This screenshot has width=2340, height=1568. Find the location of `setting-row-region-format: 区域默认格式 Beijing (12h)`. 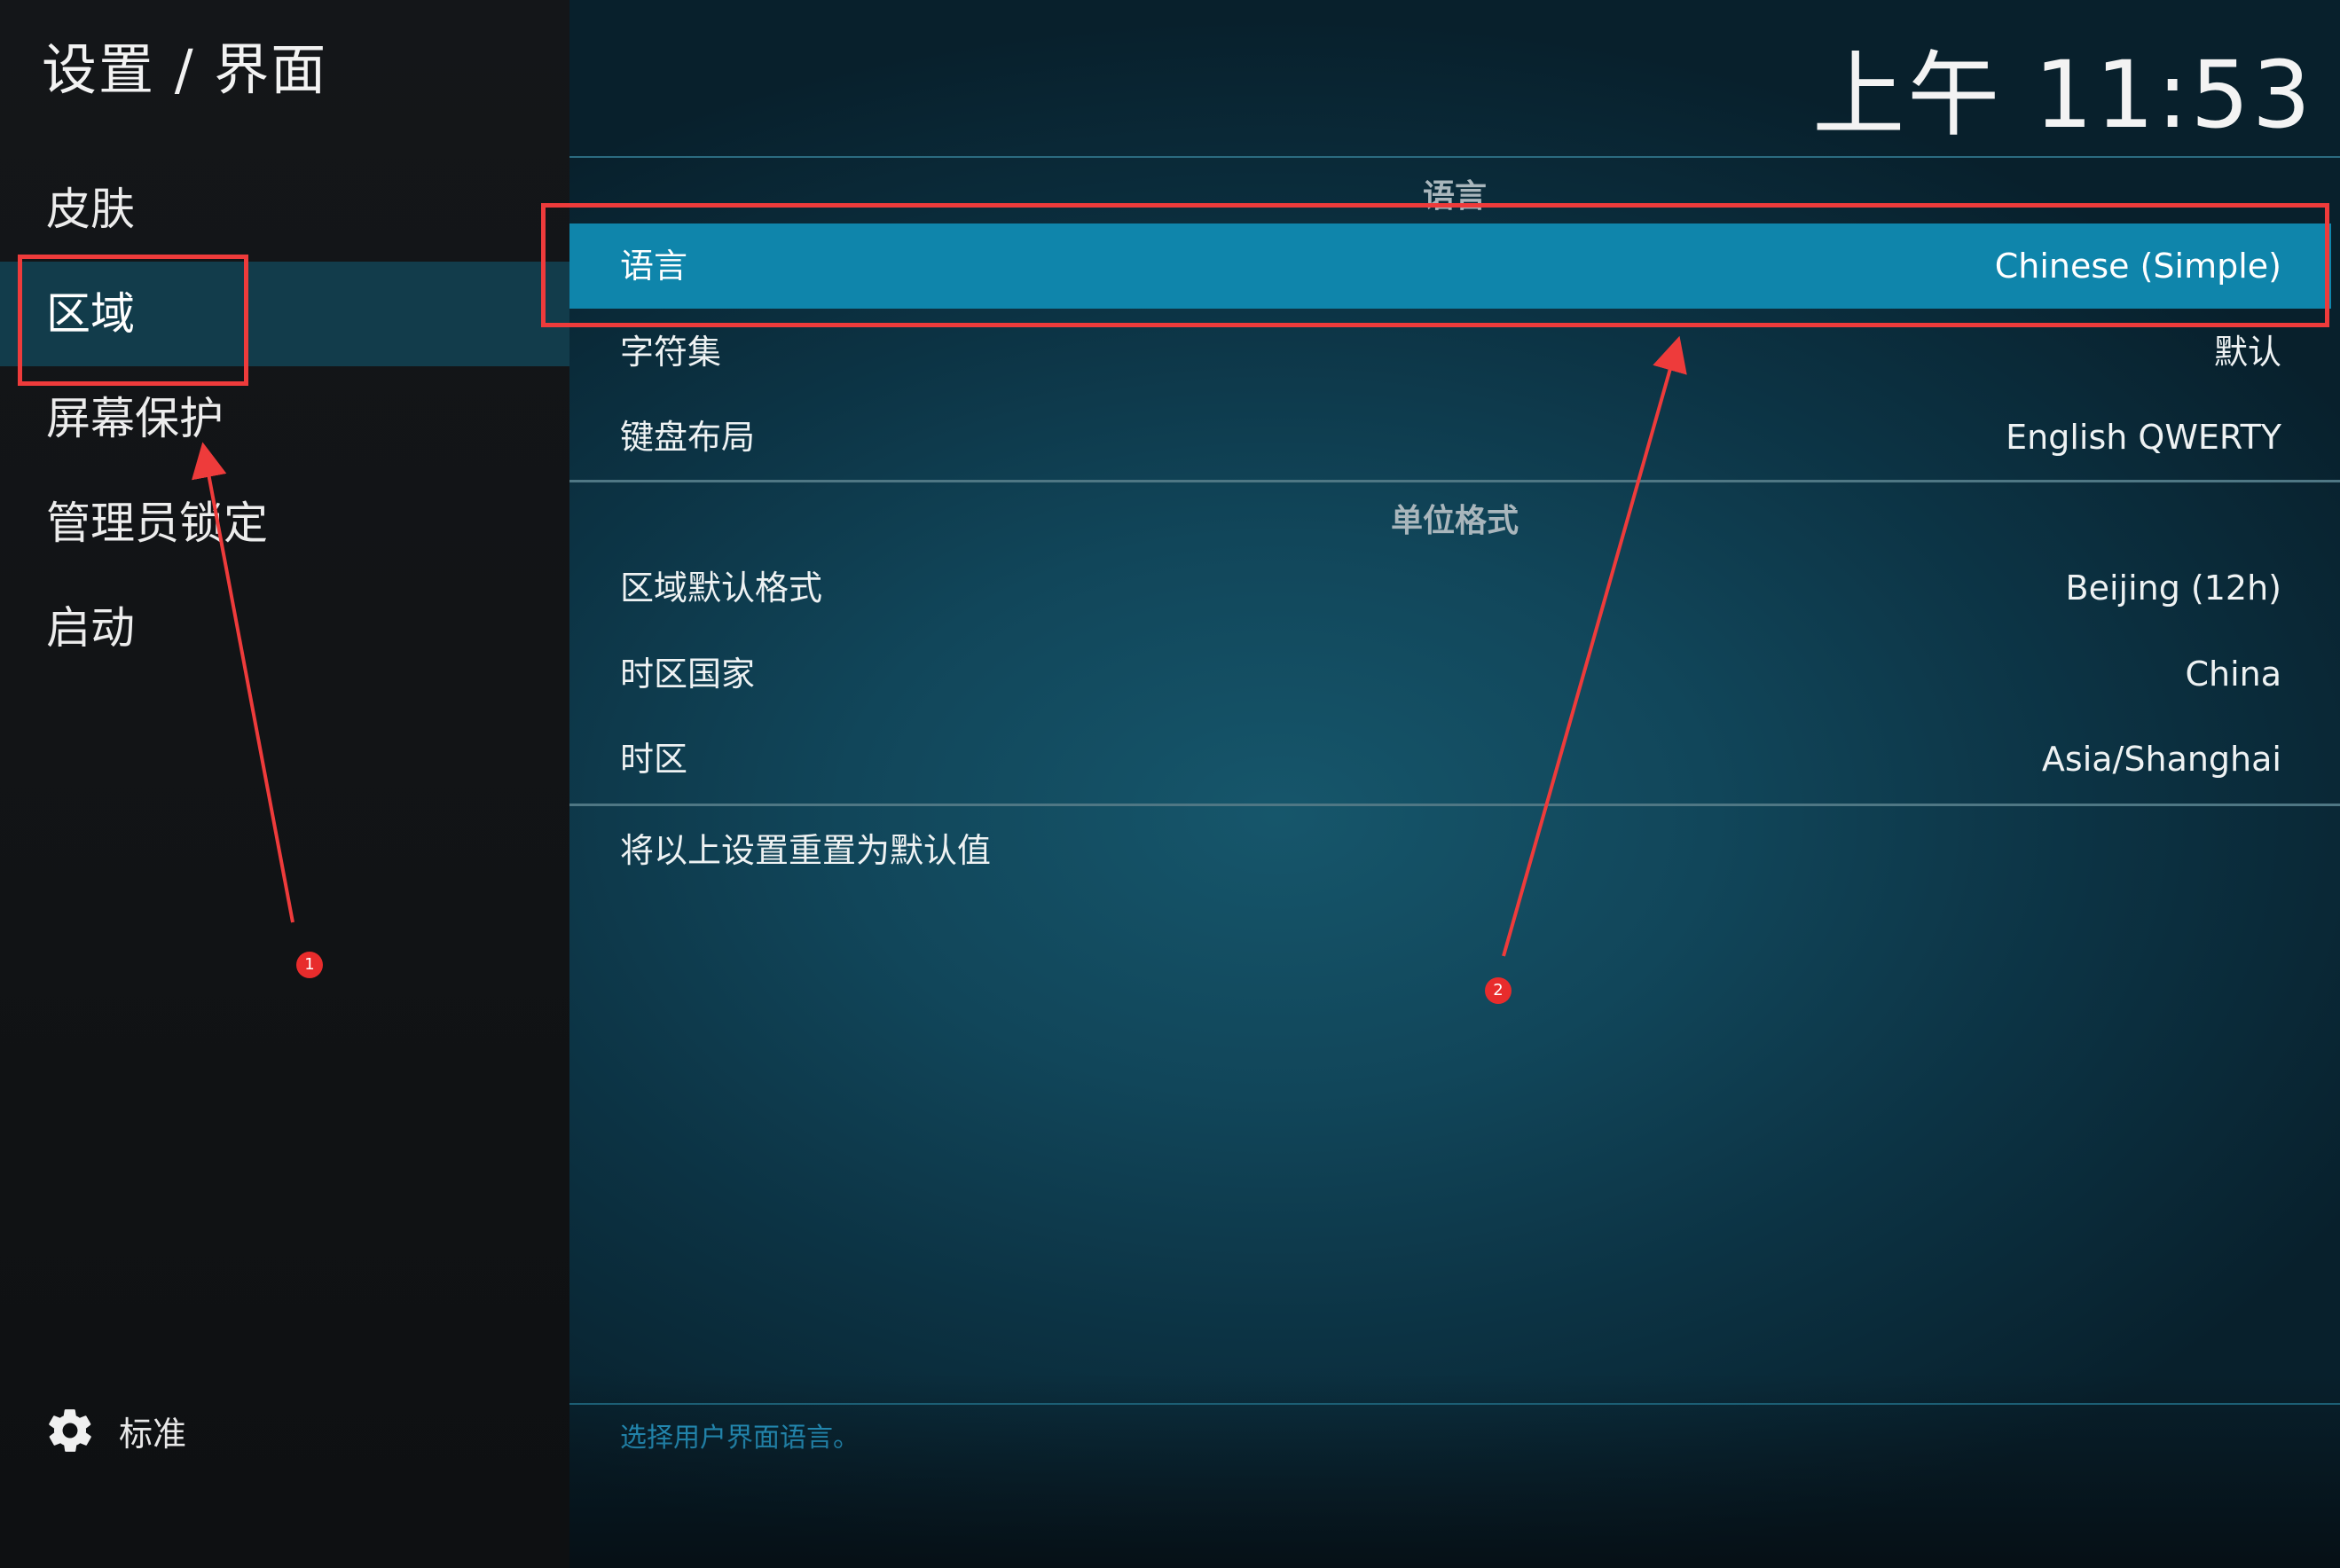

setting-row-region-format: 区域默认格式 Beijing (12h) is located at coordinates (1450, 588).